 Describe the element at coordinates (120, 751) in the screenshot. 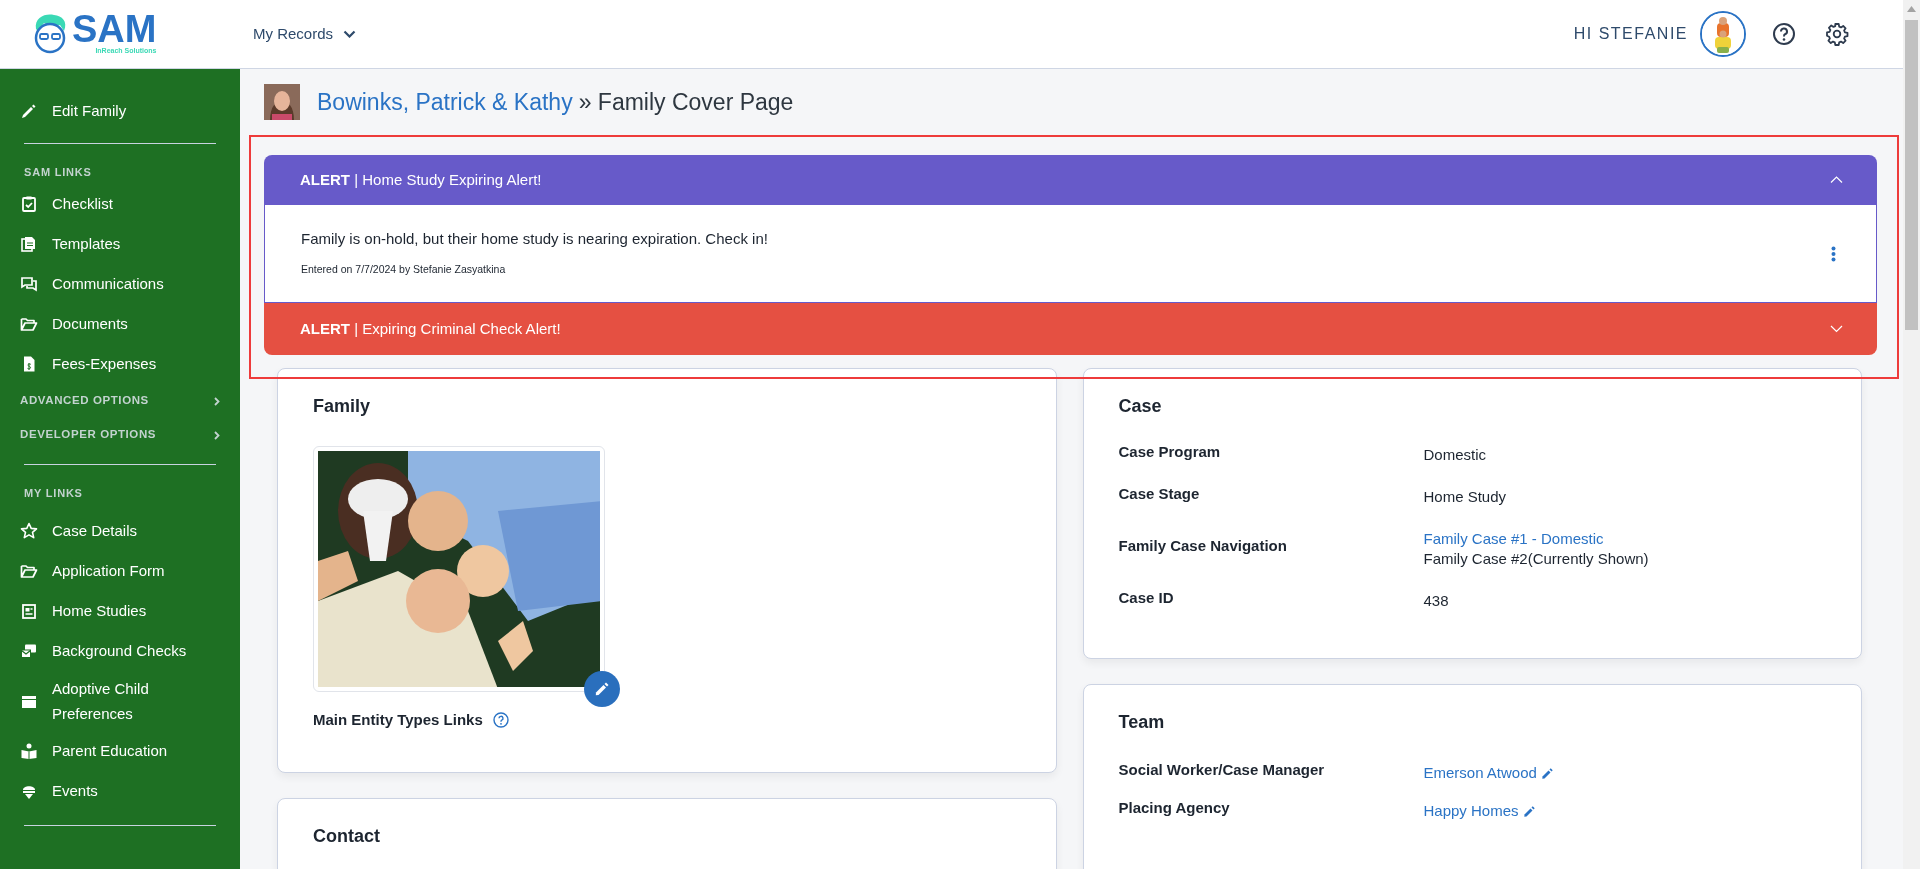

I see `sidebar-link: Parent Education` at that location.